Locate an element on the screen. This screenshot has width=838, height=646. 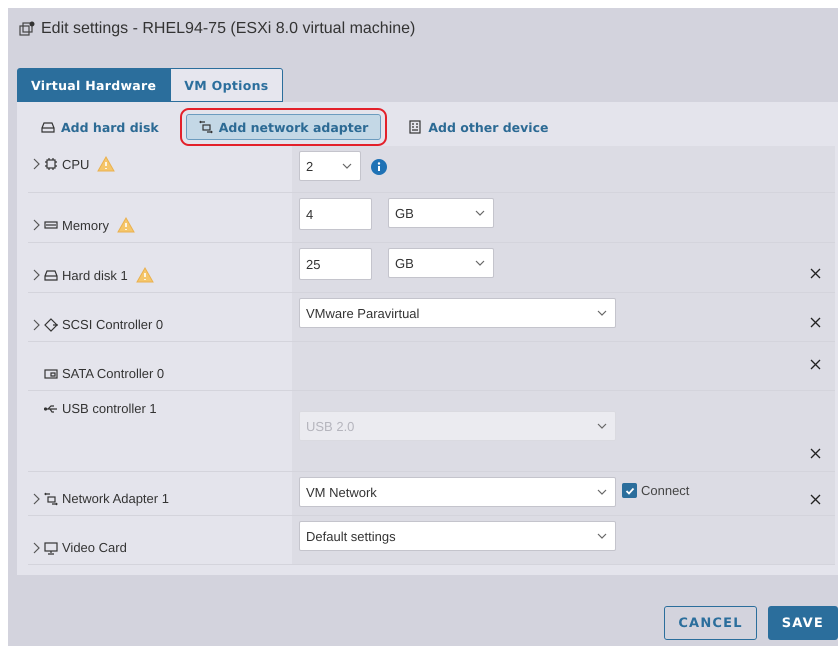
monitor-icon is located at coordinates (51, 547).